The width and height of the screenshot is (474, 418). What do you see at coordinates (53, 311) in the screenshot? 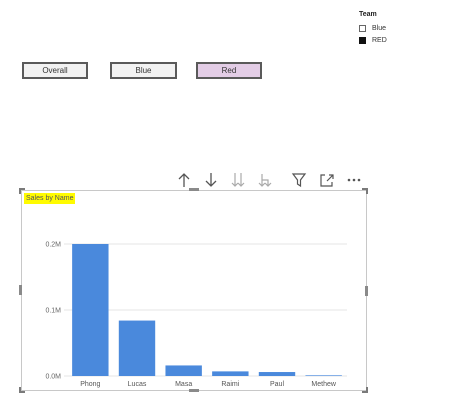
I see `y-tick-label: 0.1M` at bounding box center [53, 311].